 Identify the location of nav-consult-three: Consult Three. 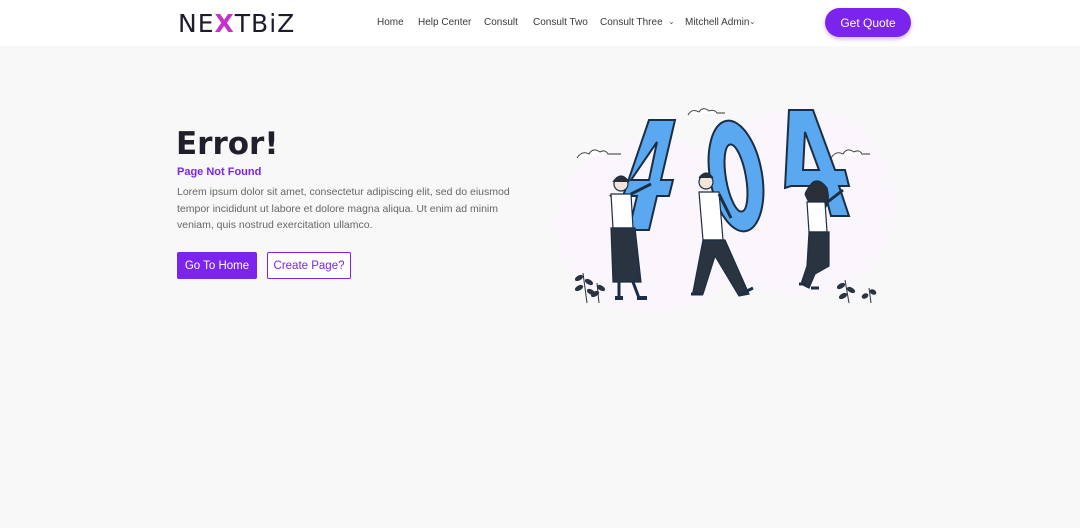
(631, 22).